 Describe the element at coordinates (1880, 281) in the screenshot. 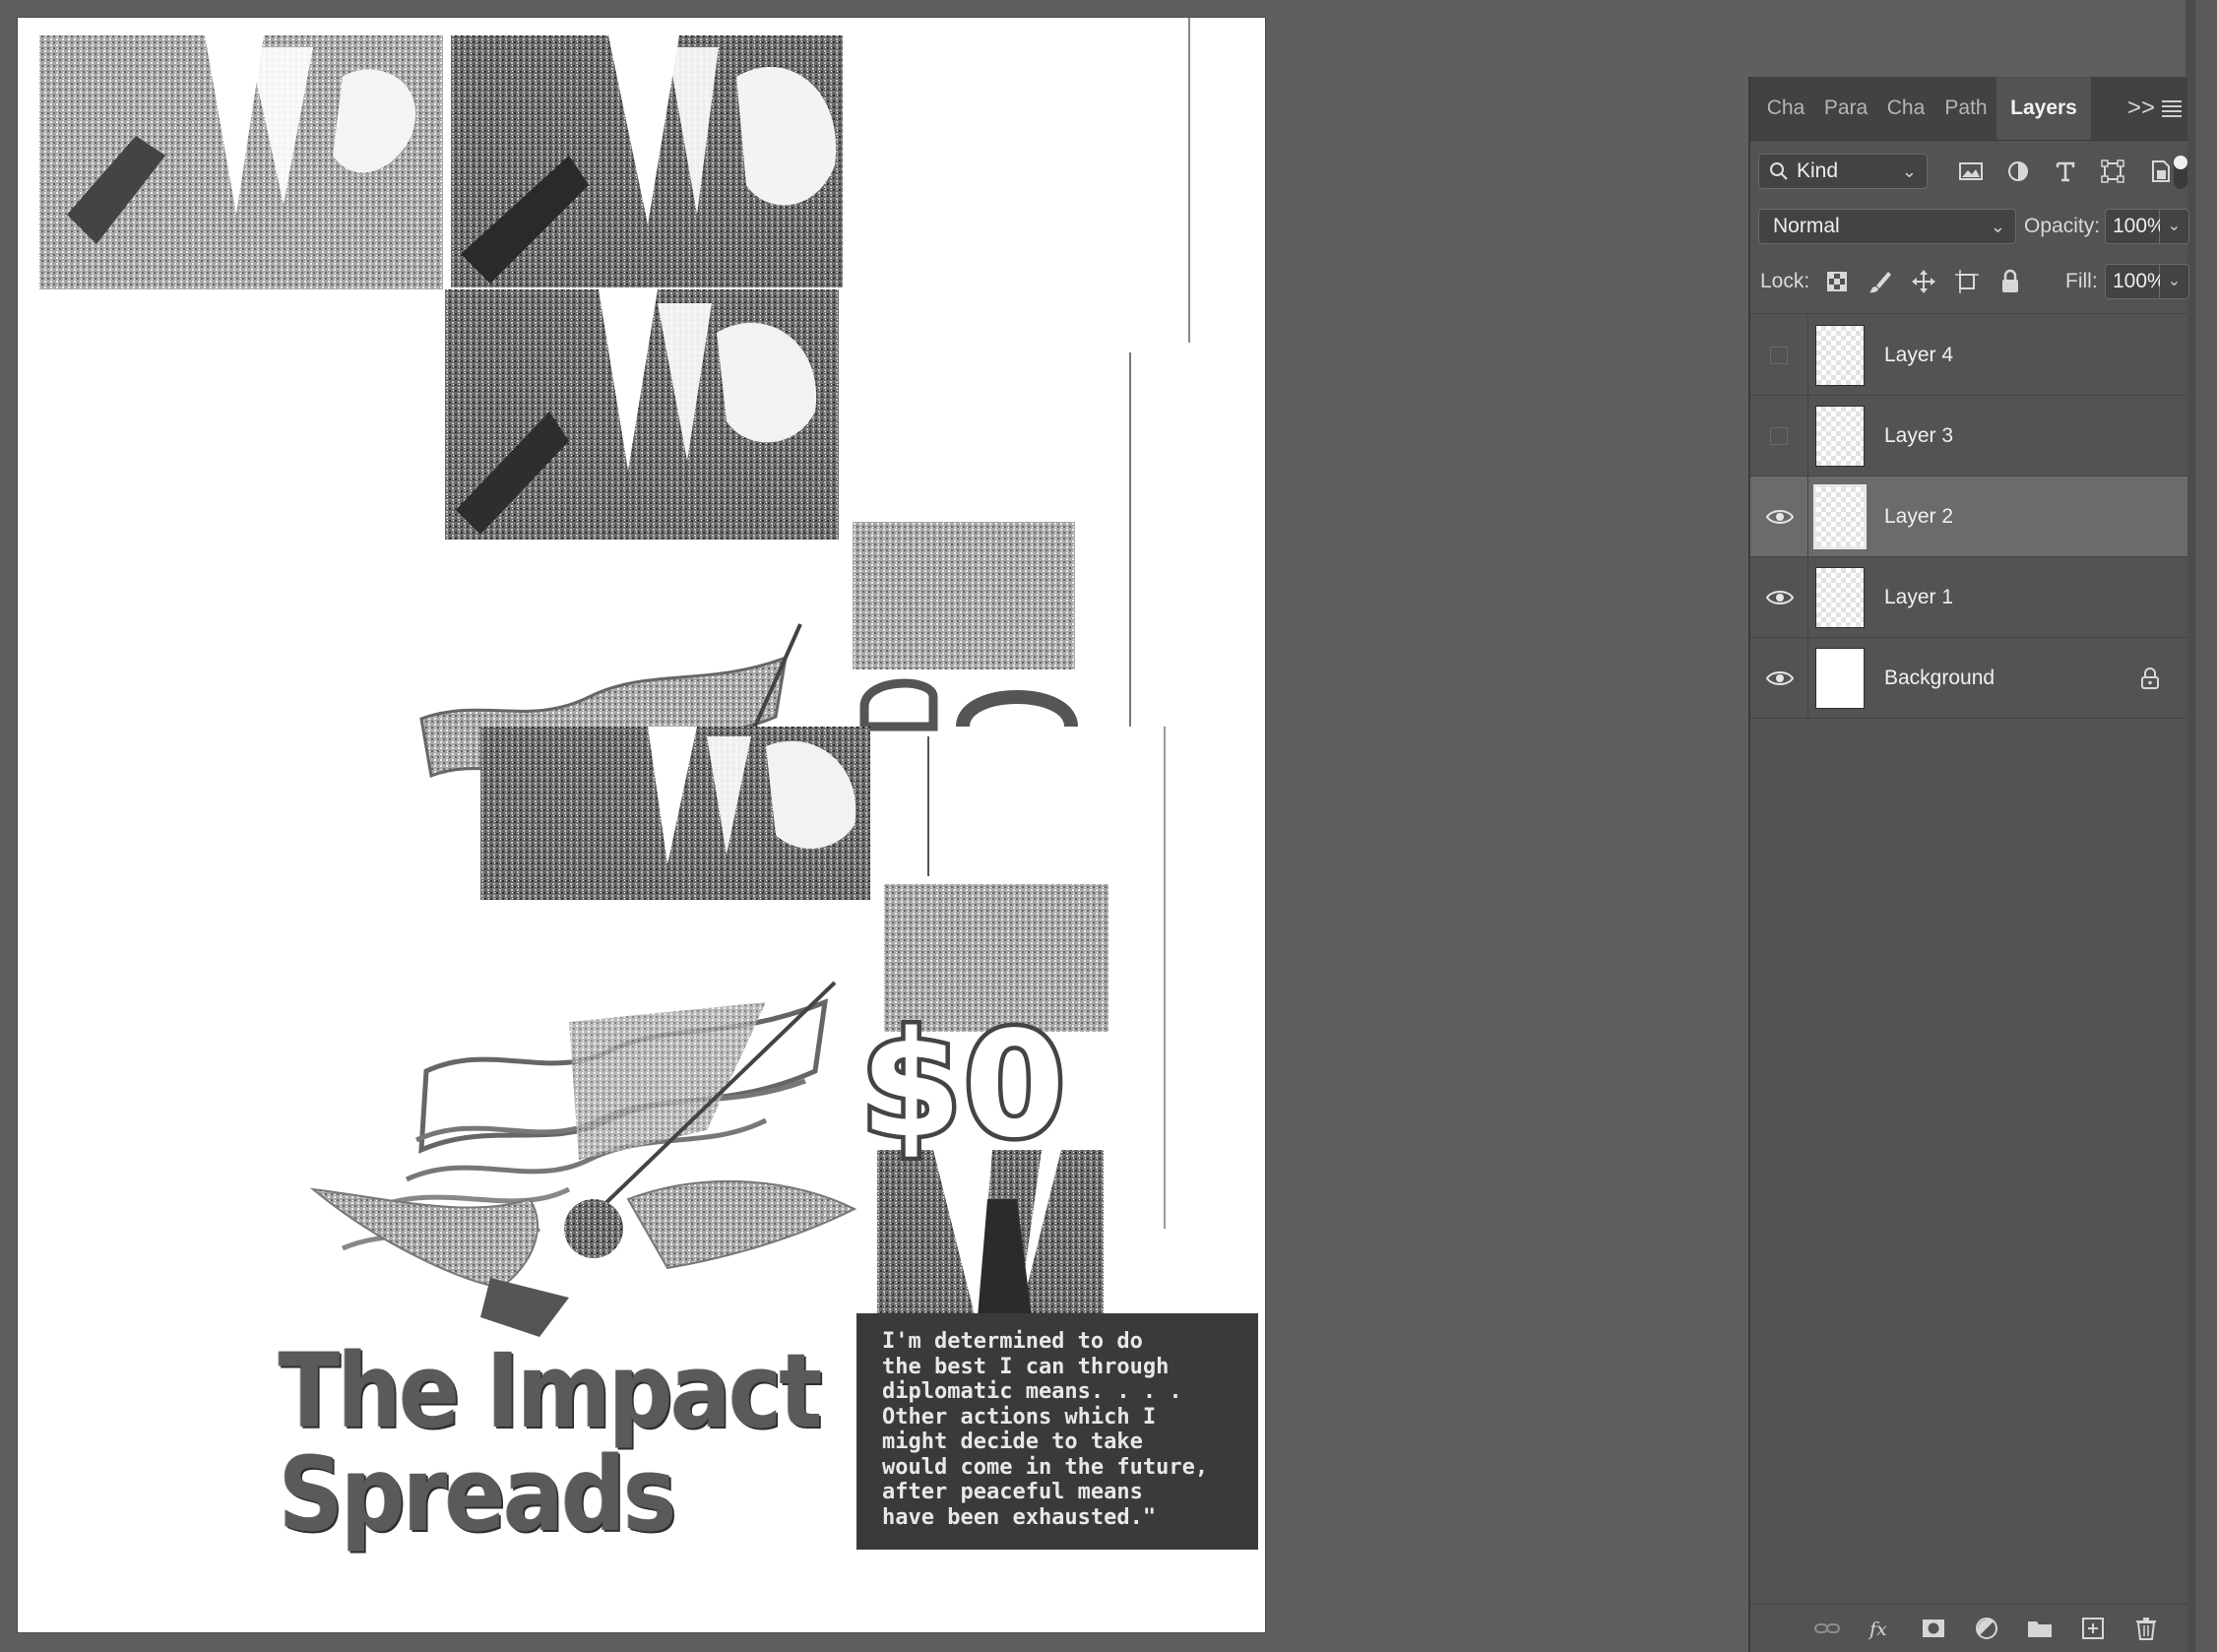

I see `lock-image-pixels-icon` at that location.